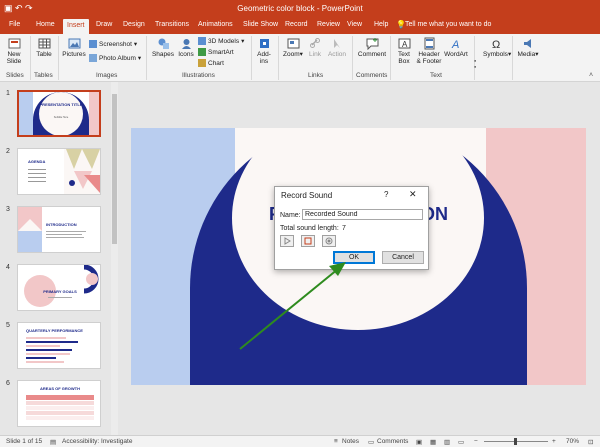 The height and width of the screenshot is (447, 600). I want to click on comment-button: Comment, so click(372, 47).